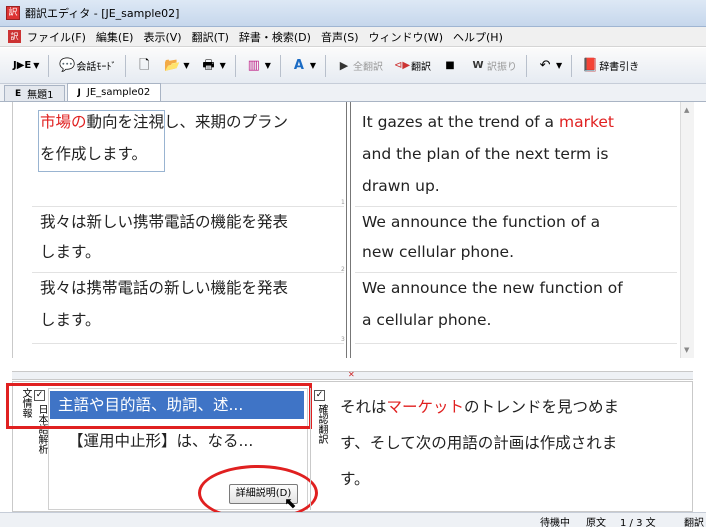 Image resolution: width=706 pixels, height=529 pixels. I want to click on menu-help: ヘルプ(H), so click(478, 37).